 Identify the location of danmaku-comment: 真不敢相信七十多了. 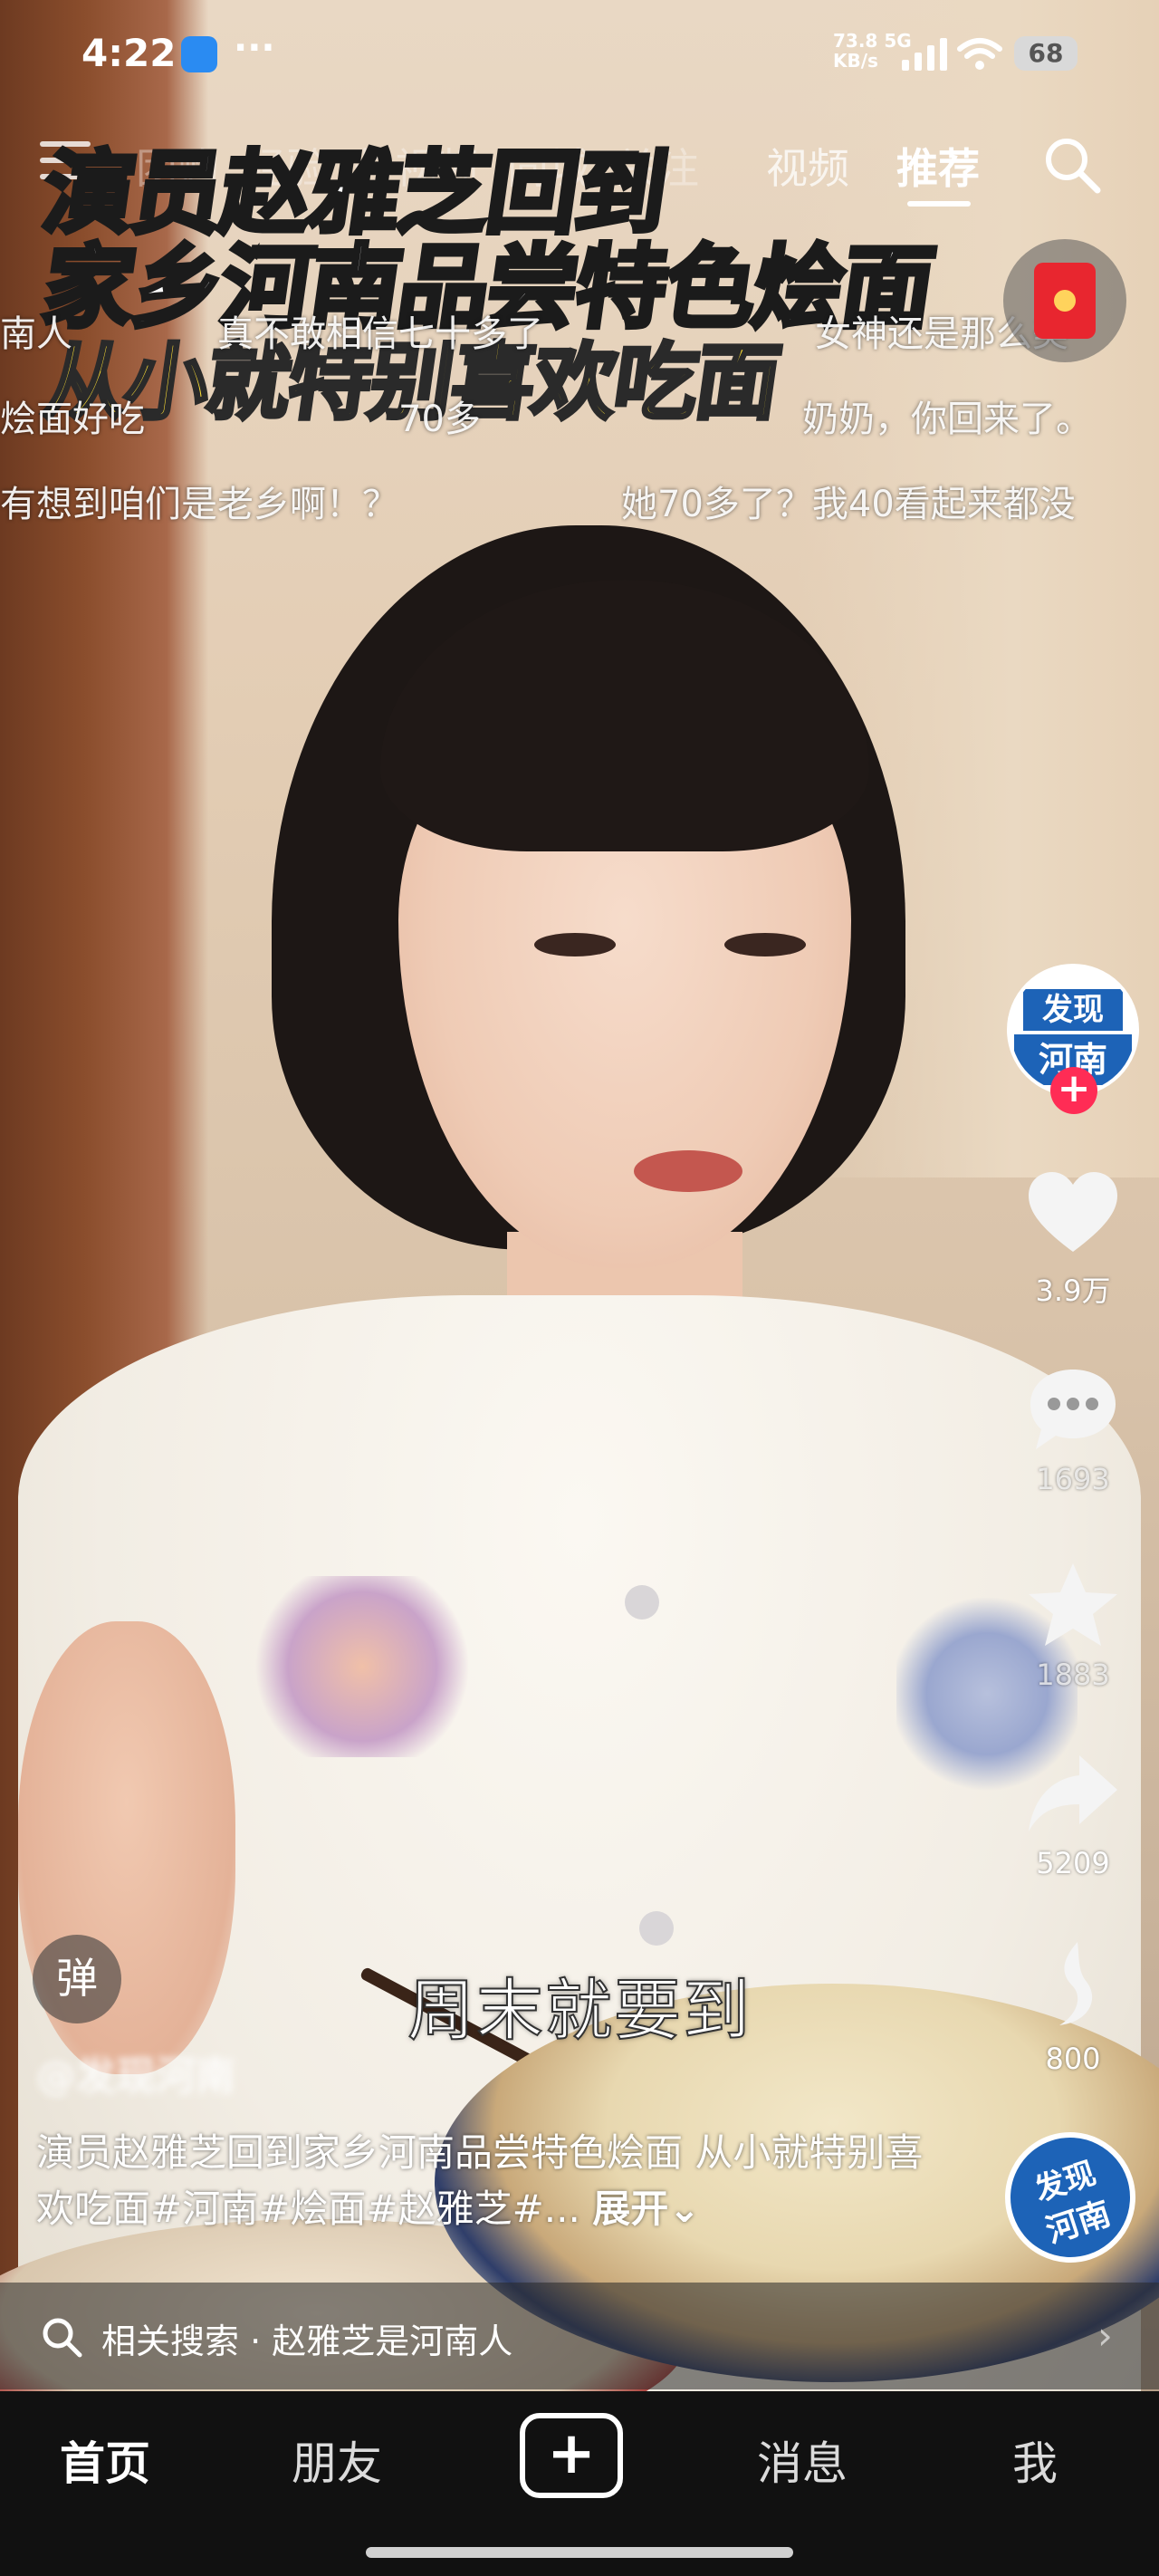
(380, 334).